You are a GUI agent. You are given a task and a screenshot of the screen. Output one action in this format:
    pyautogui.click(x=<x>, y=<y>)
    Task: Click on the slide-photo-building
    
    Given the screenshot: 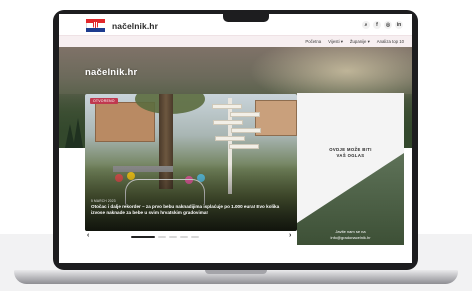 What is the action you would take?
    pyautogui.click(x=276, y=118)
    